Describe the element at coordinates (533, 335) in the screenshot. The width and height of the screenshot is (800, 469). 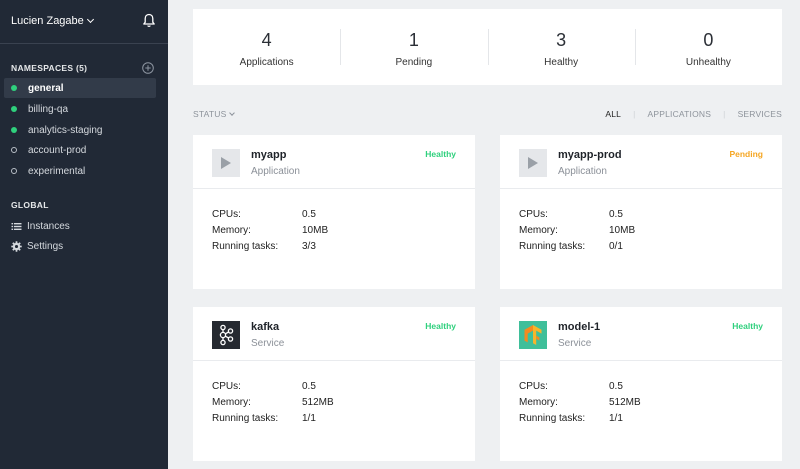
I see `tensorflow-icon` at that location.